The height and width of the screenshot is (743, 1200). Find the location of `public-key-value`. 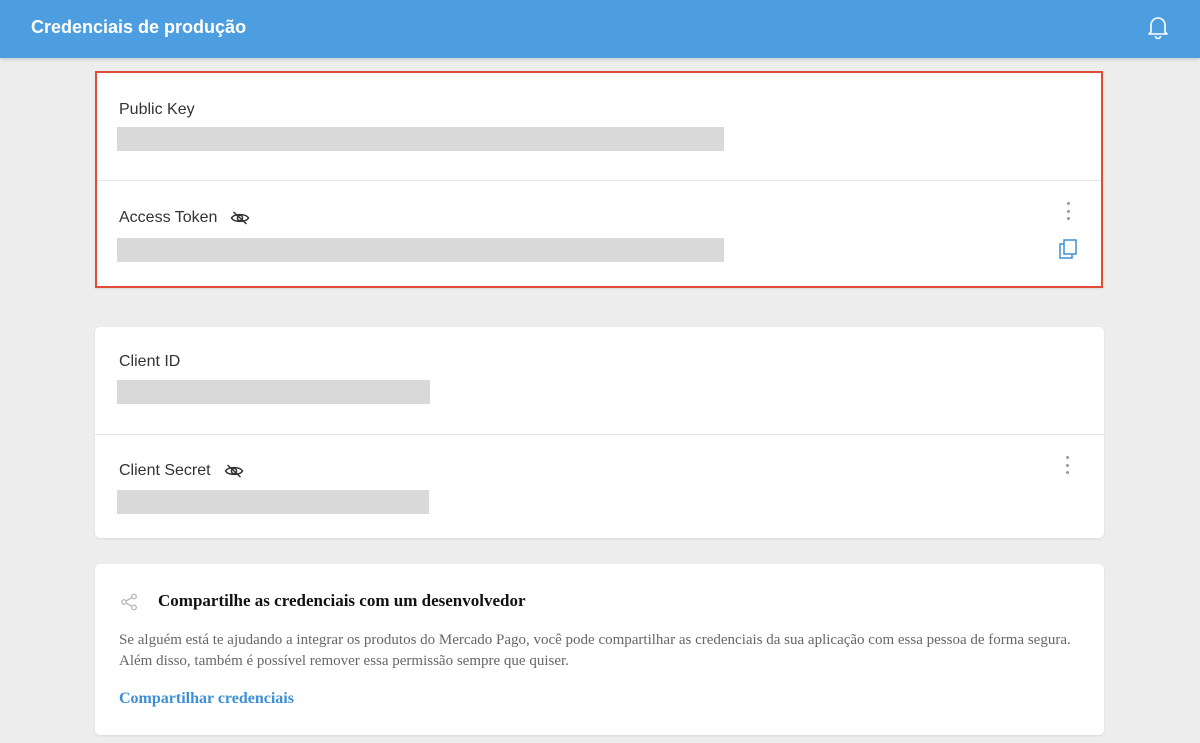

public-key-value is located at coordinates (420, 139).